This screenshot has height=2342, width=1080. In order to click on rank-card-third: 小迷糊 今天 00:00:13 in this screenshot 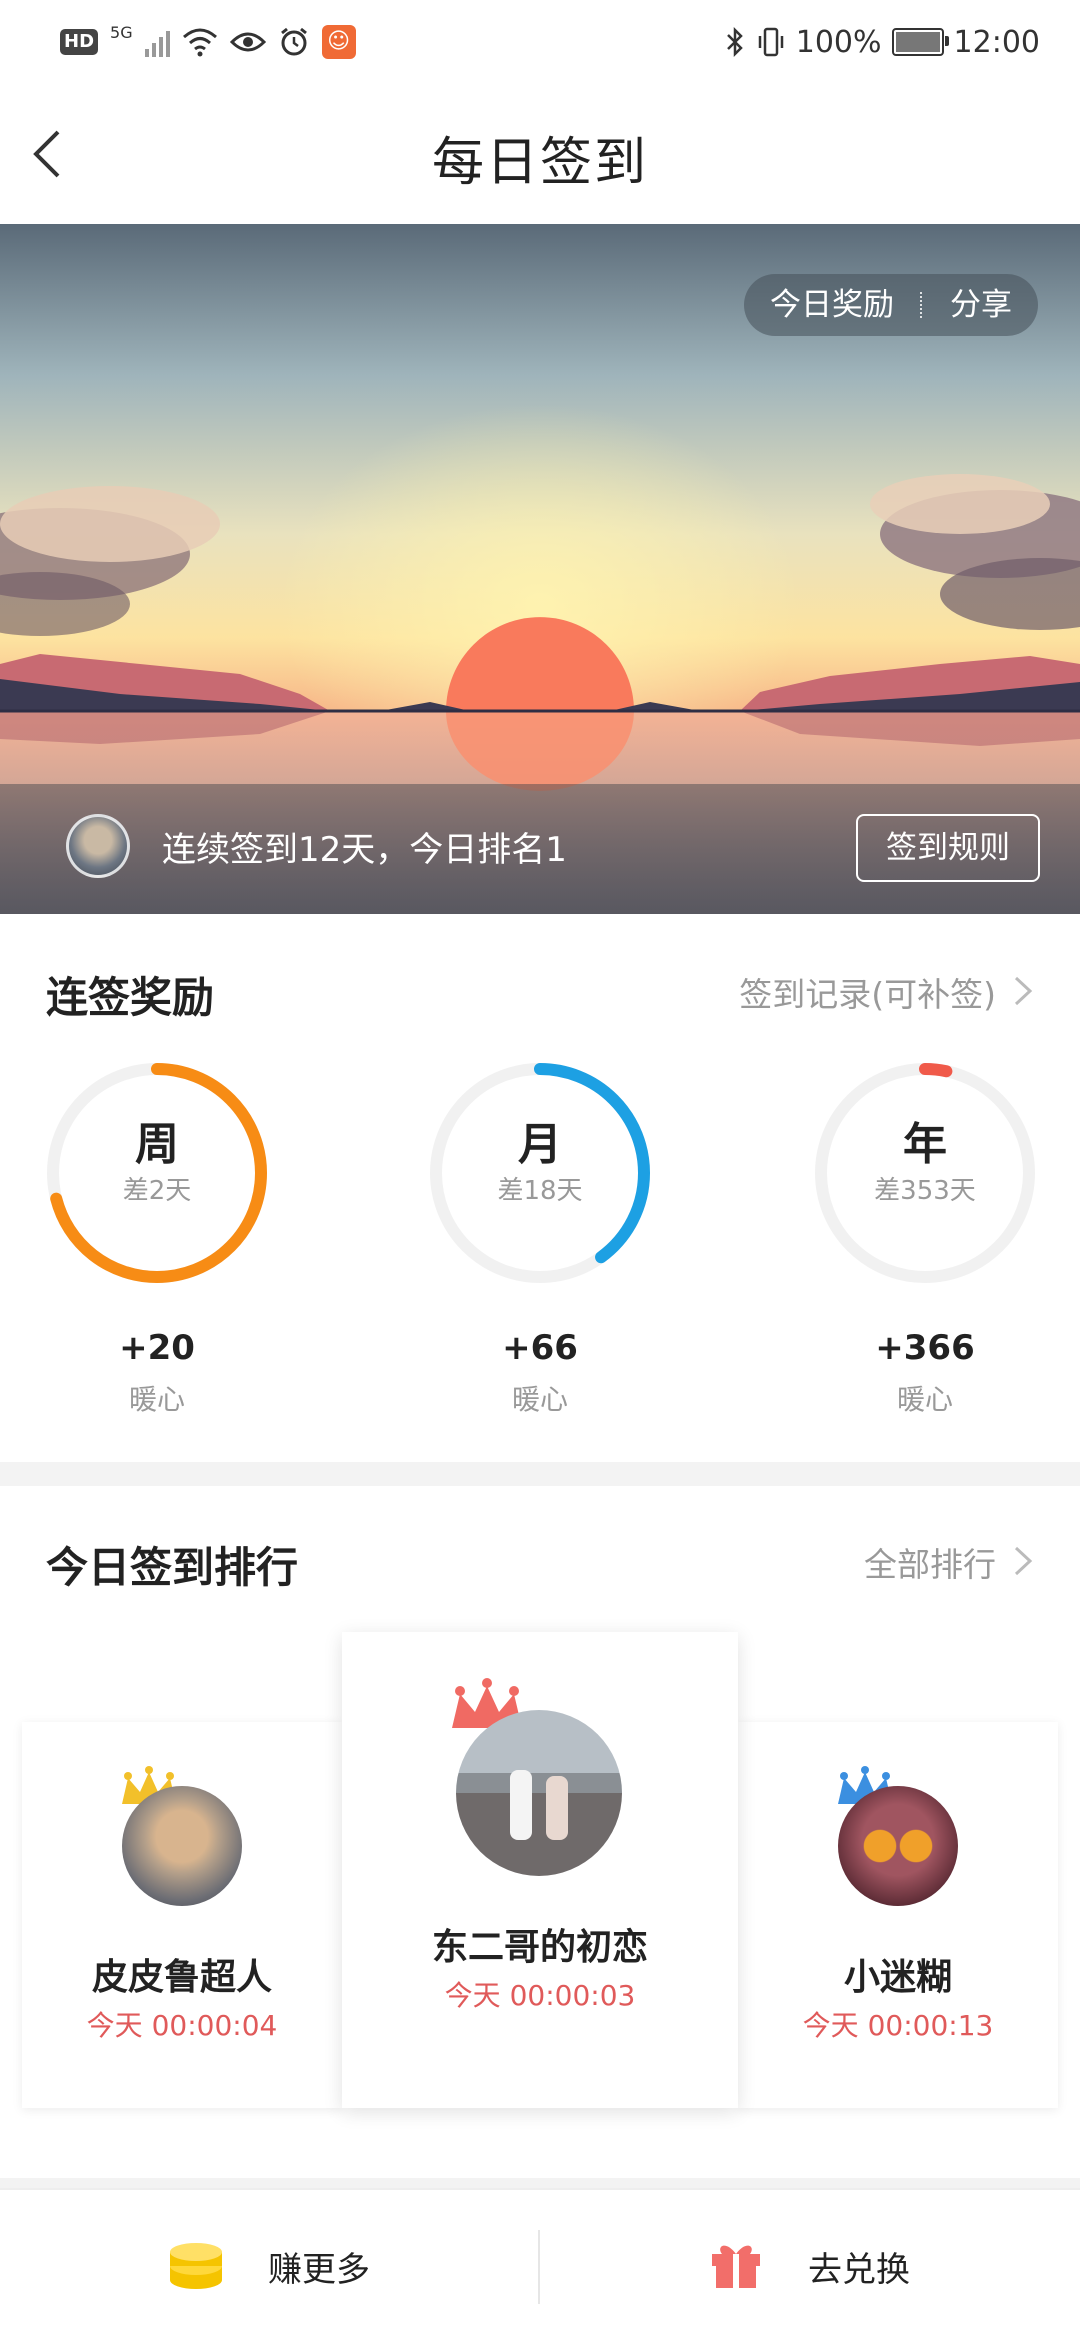, I will do `click(898, 1915)`.